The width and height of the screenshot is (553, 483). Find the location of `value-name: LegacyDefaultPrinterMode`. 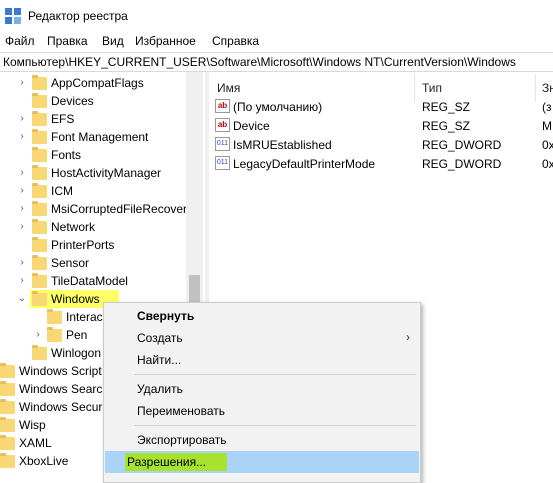

value-name: LegacyDefaultPrinterMode is located at coordinates (304, 164).